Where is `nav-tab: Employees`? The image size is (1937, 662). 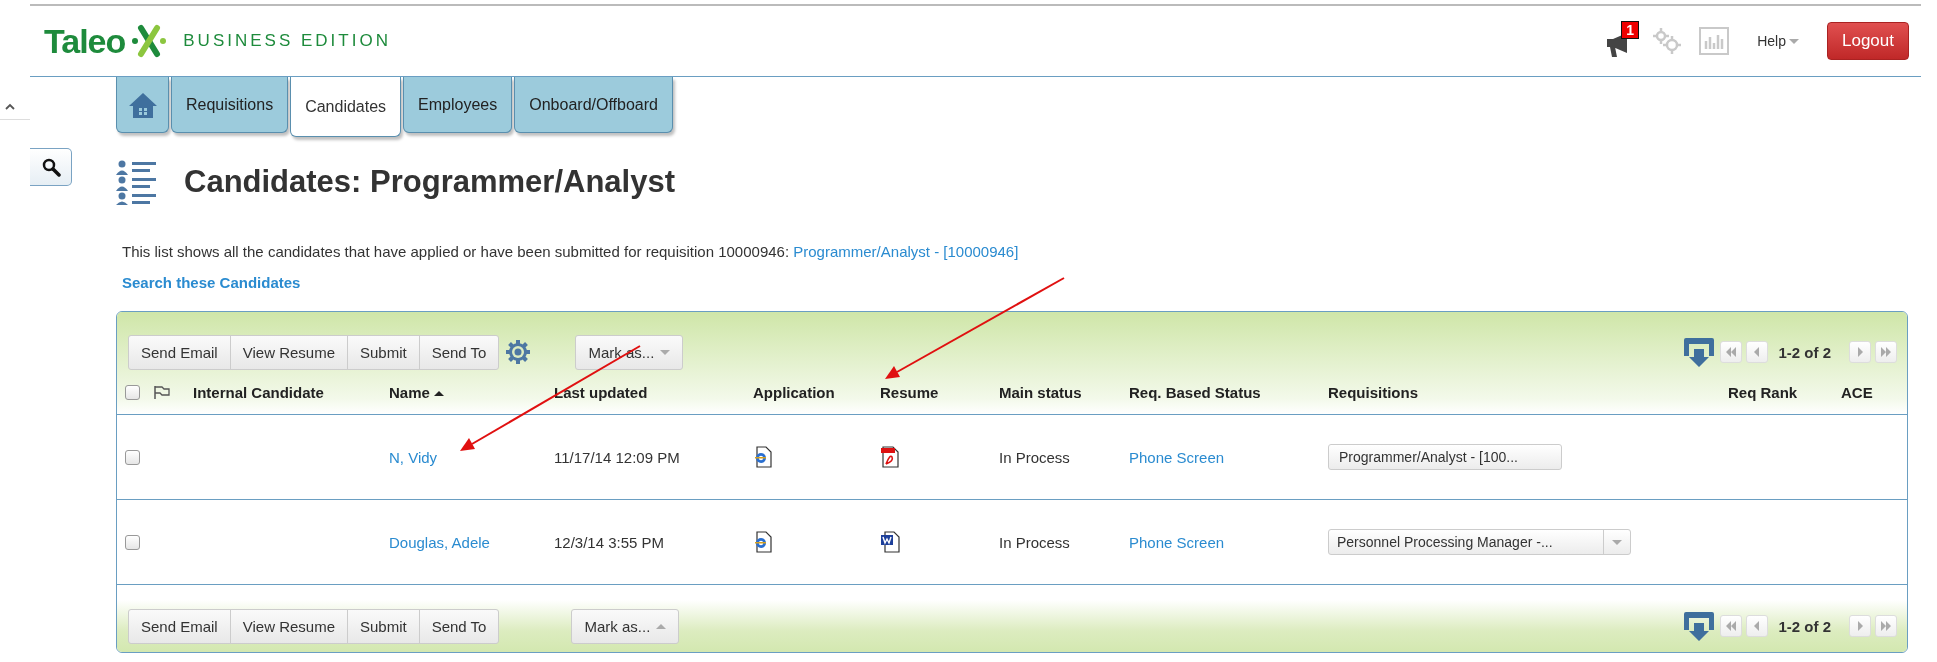
nav-tab: Employees is located at coordinates (458, 105).